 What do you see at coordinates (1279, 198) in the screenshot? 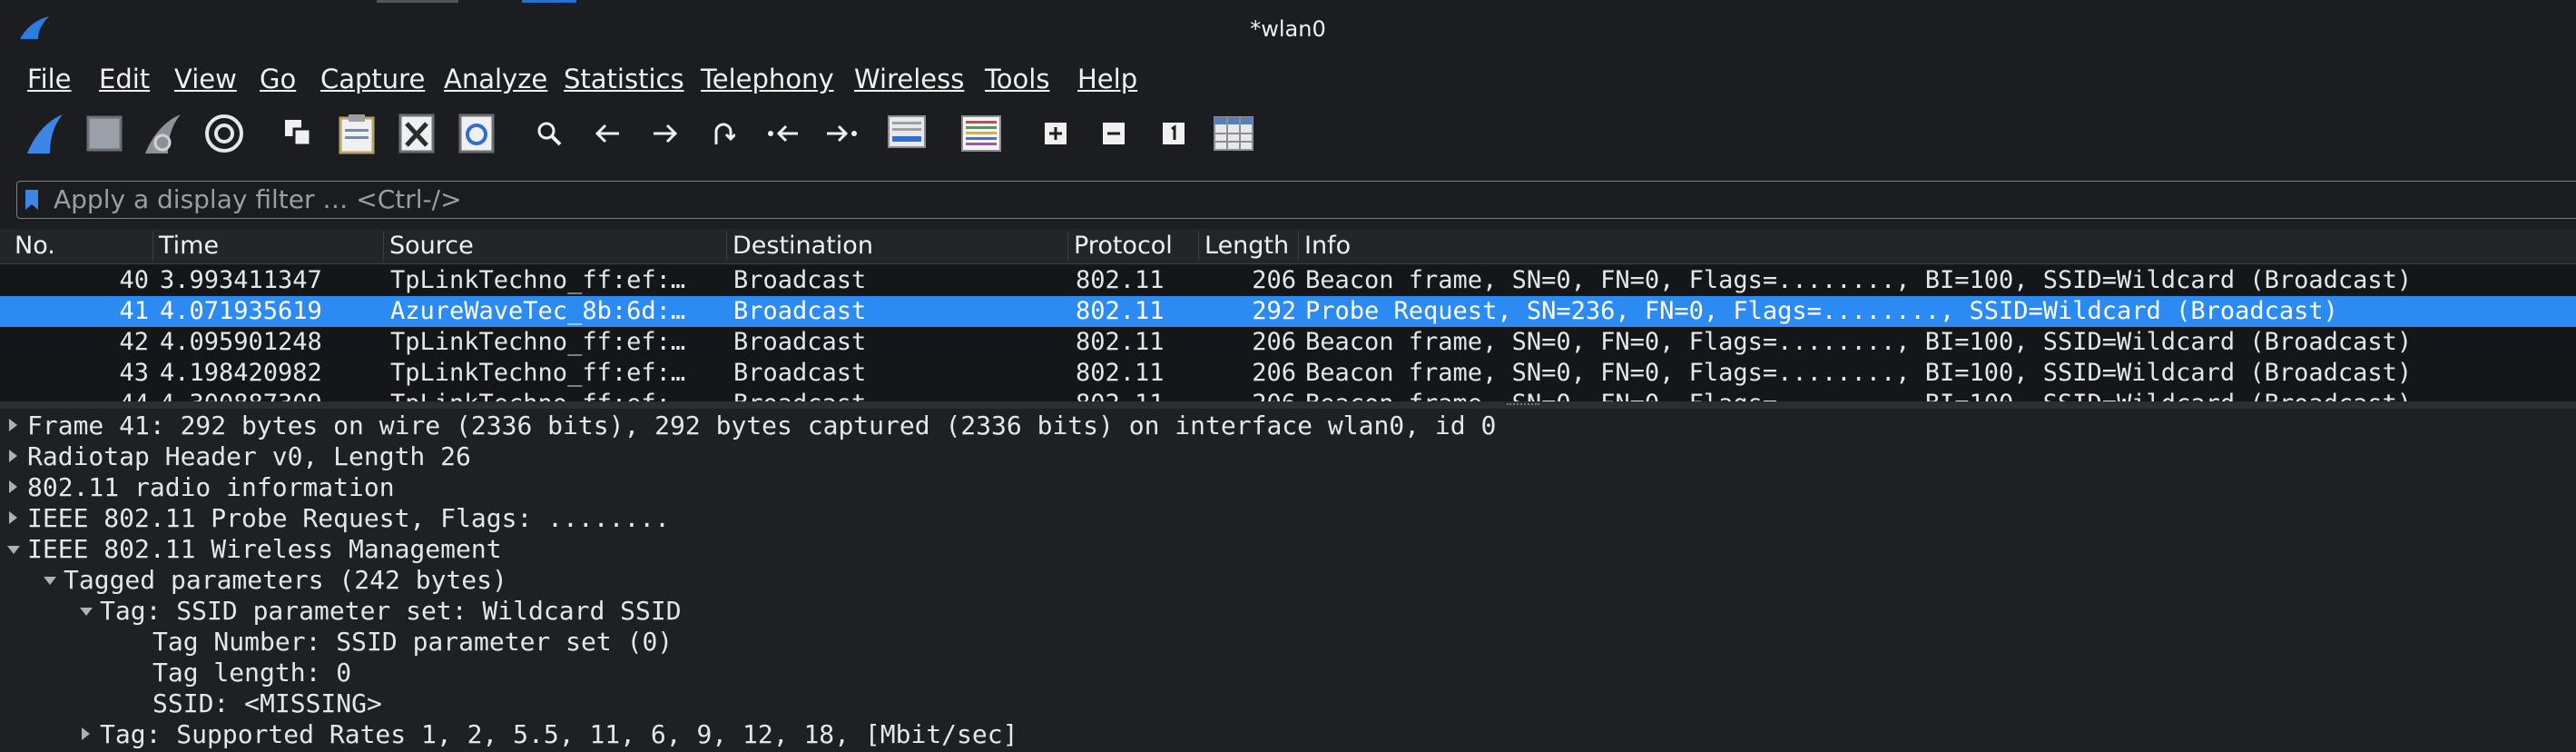
I see `display-filter-input` at bounding box center [1279, 198].